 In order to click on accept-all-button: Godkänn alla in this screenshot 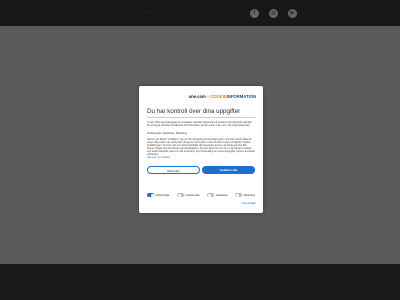, I will do `click(228, 170)`.